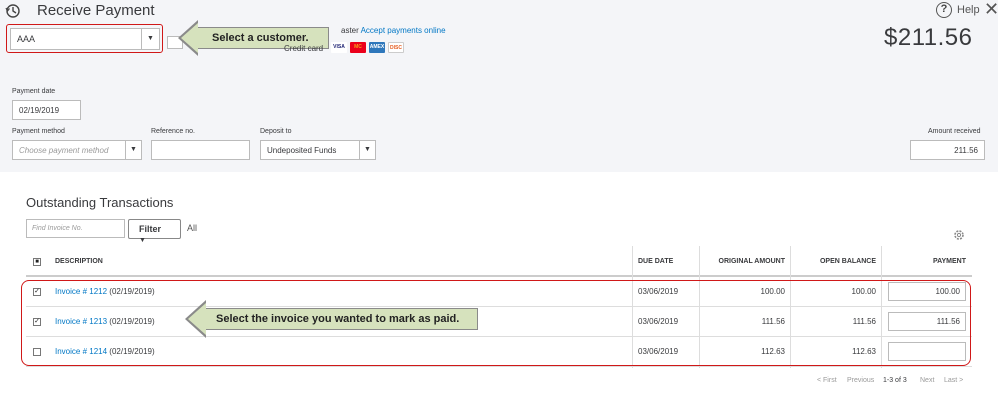 The width and height of the screenshot is (998, 399). What do you see at coordinates (34, 91) in the screenshot?
I see `payment-date-label: Payment date` at bounding box center [34, 91].